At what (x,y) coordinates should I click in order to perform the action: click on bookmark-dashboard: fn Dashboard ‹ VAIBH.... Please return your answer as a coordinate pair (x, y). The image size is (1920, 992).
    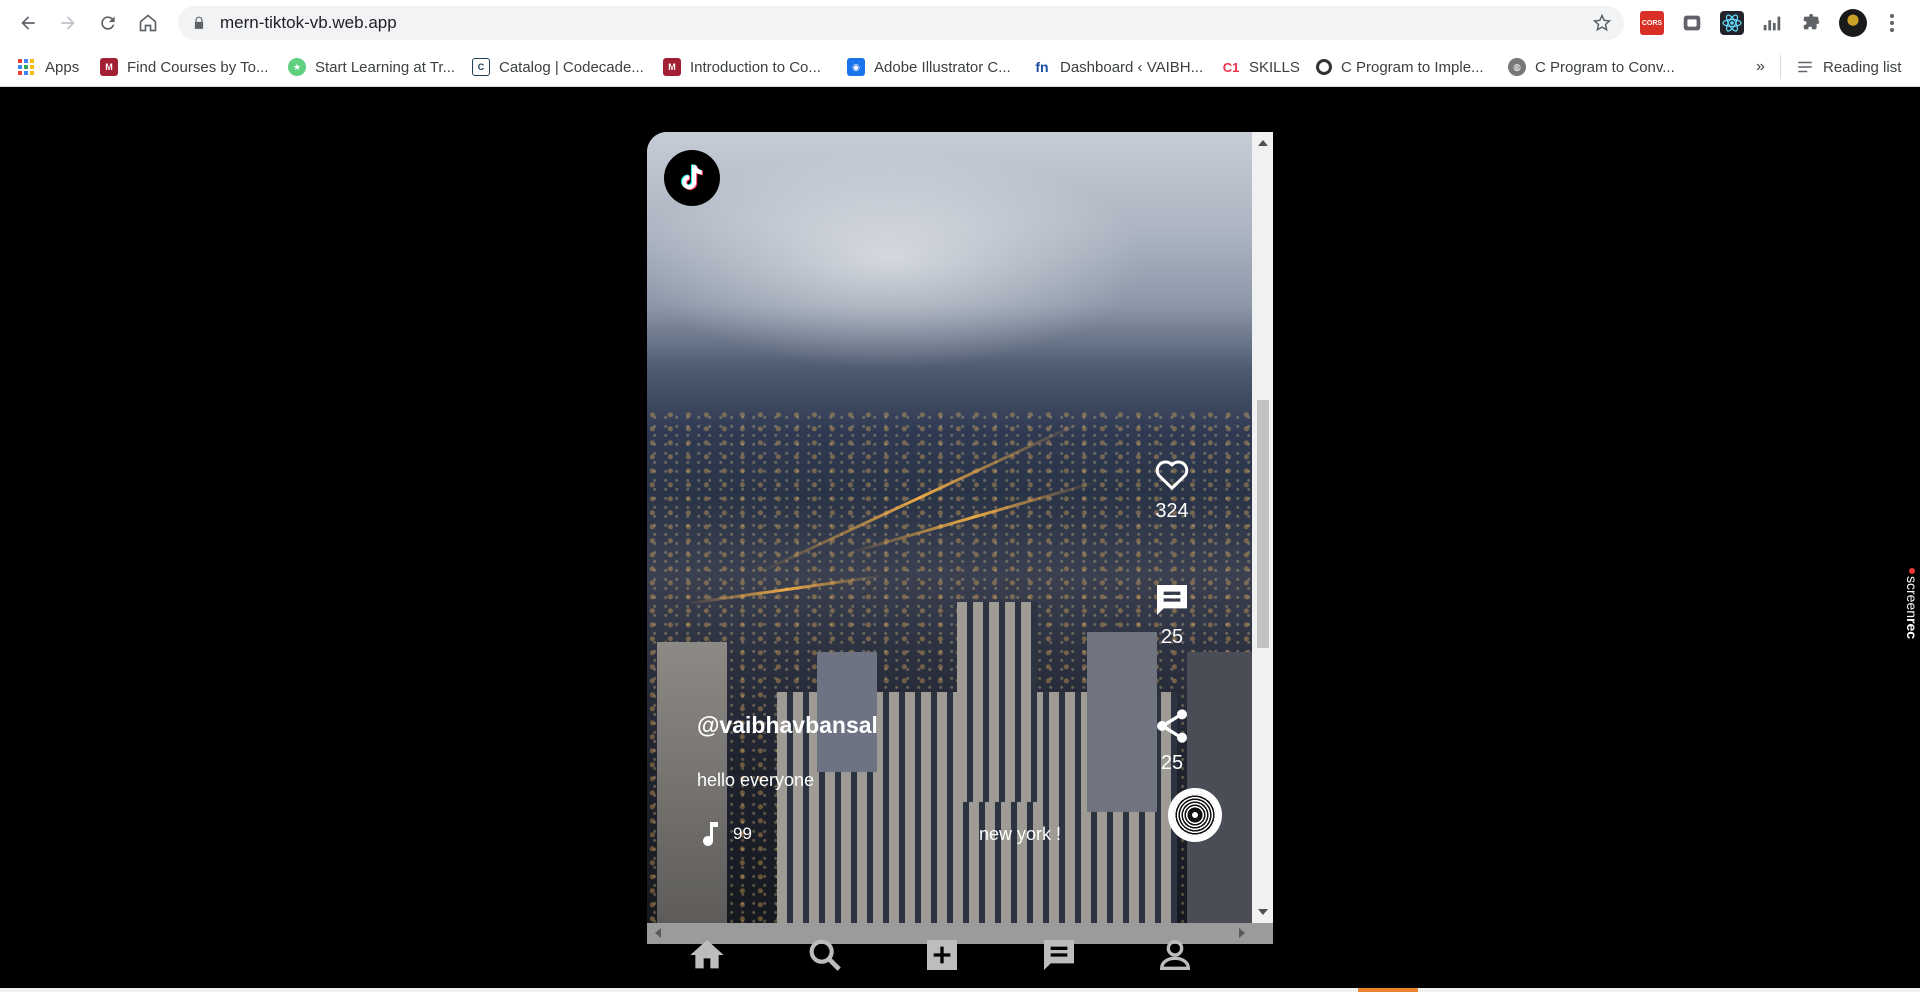
    Looking at the image, I should click on (1118, 67).